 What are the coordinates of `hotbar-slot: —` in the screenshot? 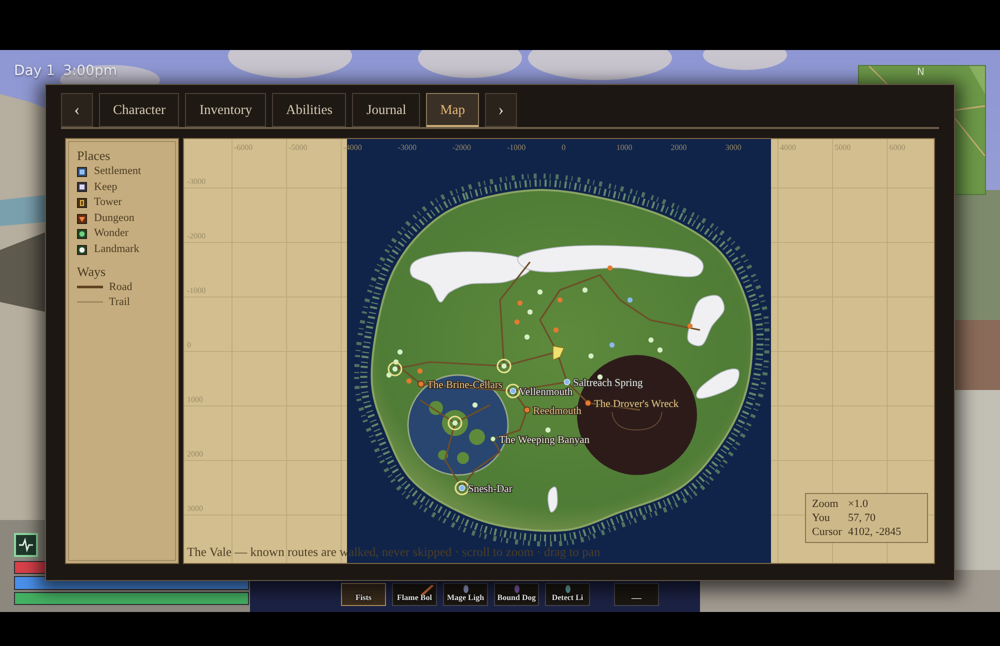 It's located at (636, 594).